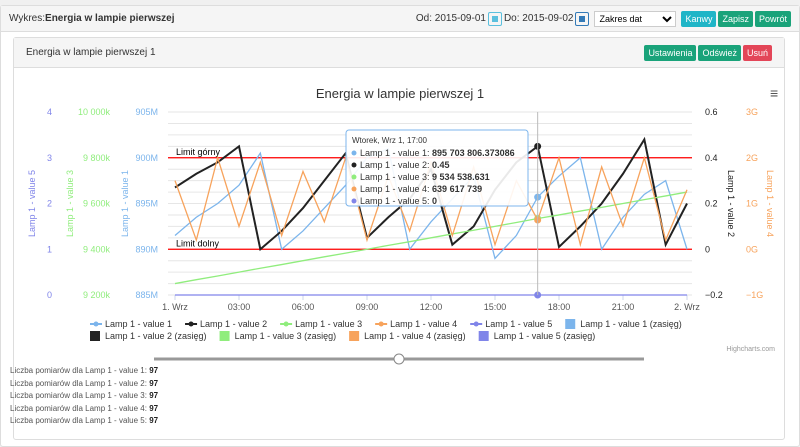 The height and width of the screenshot is (447, 800). Describe the element at coordinates (752, 158) in the screenshot. I see `y-tick-label-v4: 2G` at that location.